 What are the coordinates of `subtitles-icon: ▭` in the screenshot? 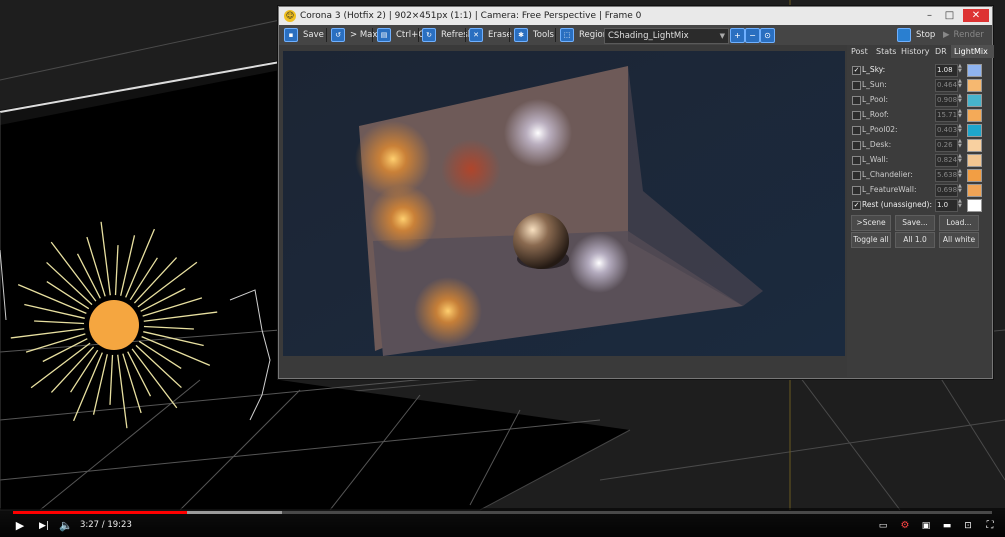 It's located at (883, 526).